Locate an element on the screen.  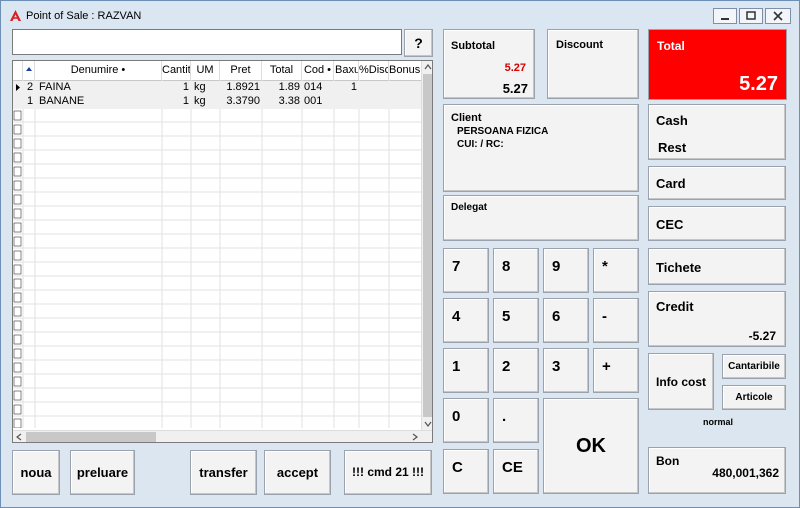
maximize-button is located at coordinates (751, 16).